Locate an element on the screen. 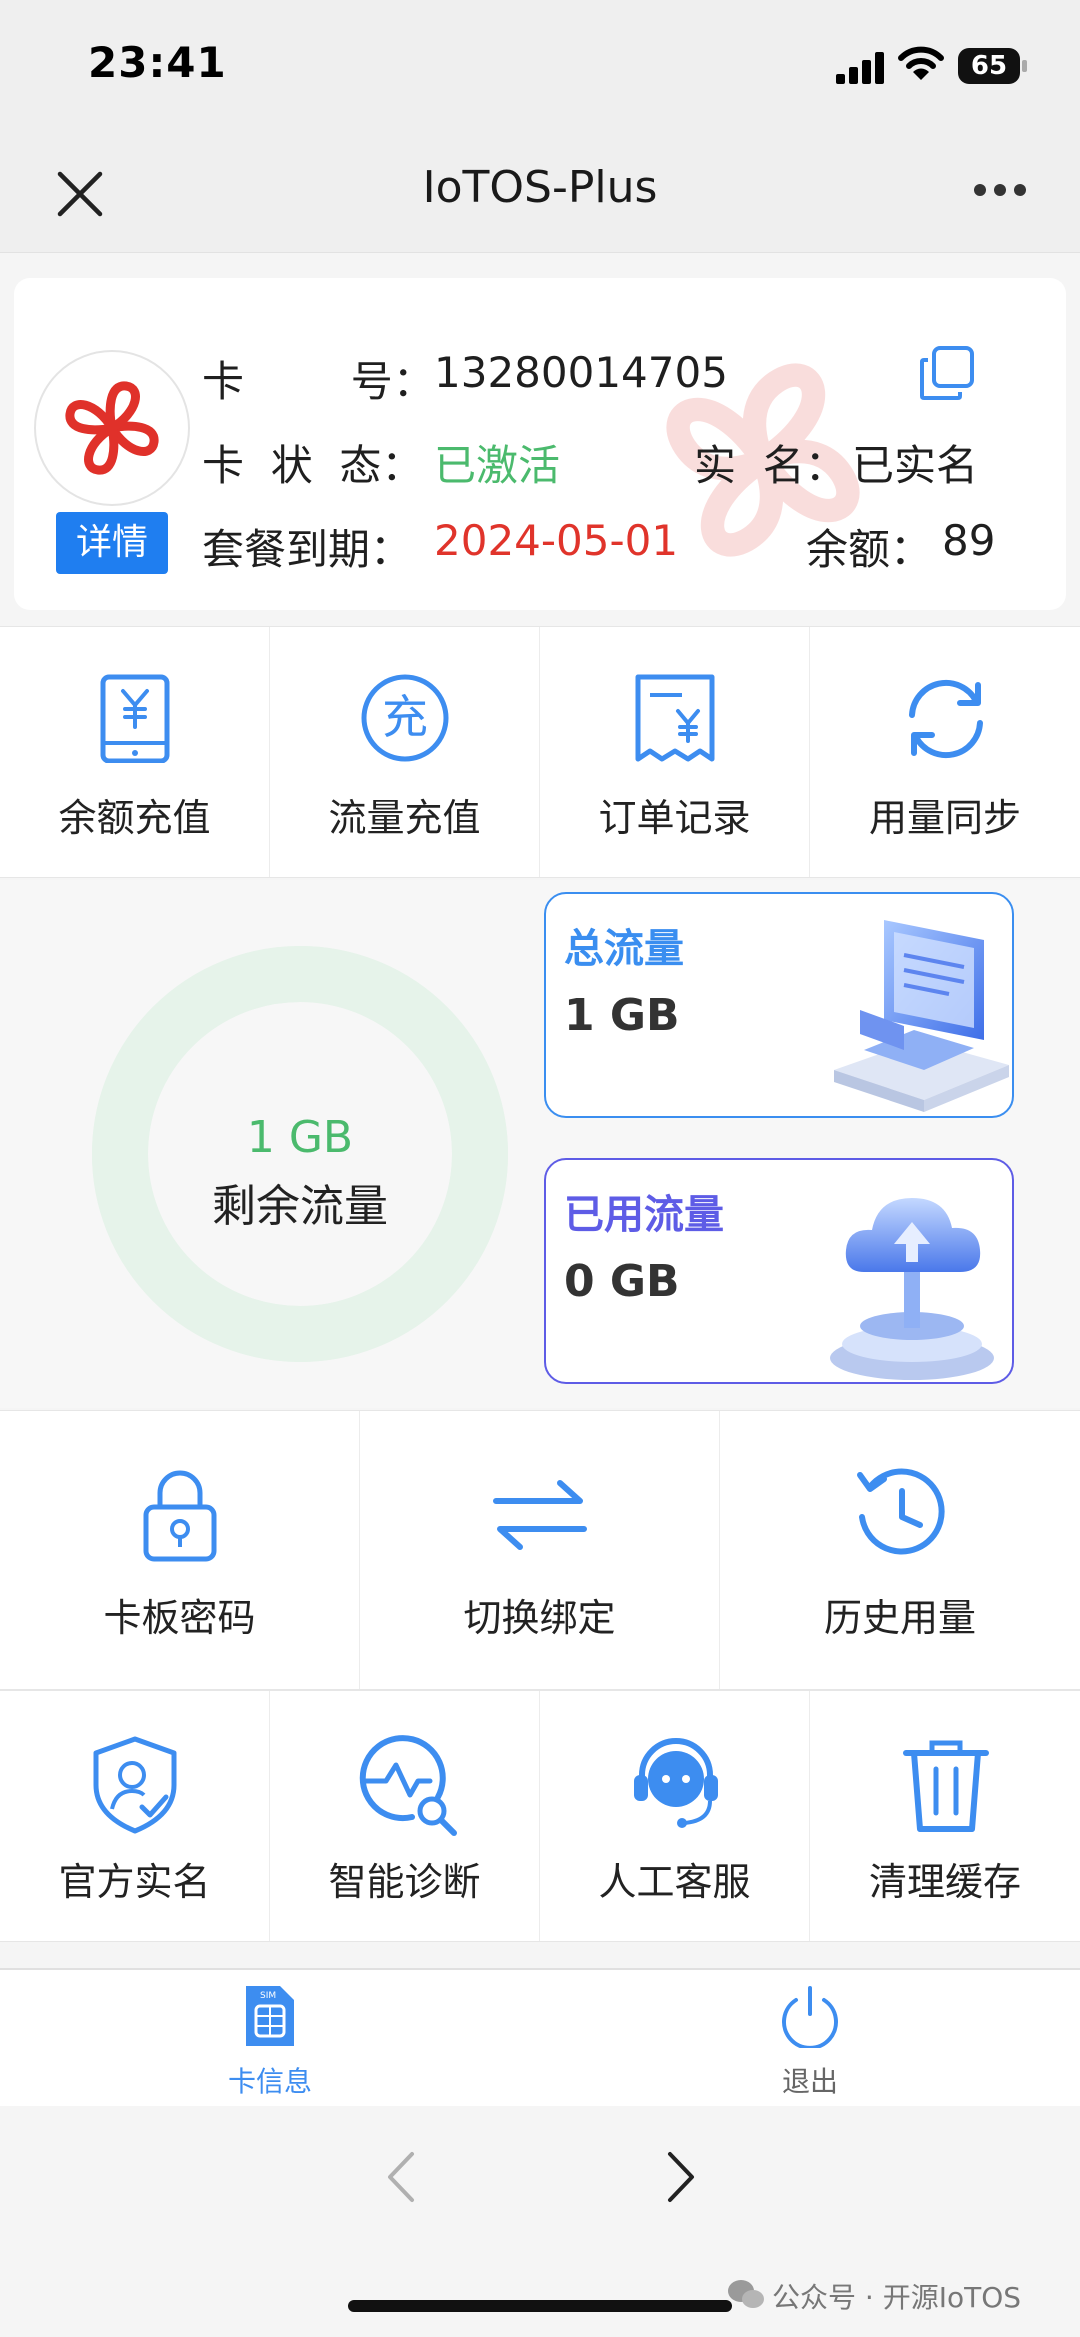 The image size is (1080, 2337). quick-actions-row-2: 卡板密码 切换绑定 历史用量 is located at coordinates (540, 1550).